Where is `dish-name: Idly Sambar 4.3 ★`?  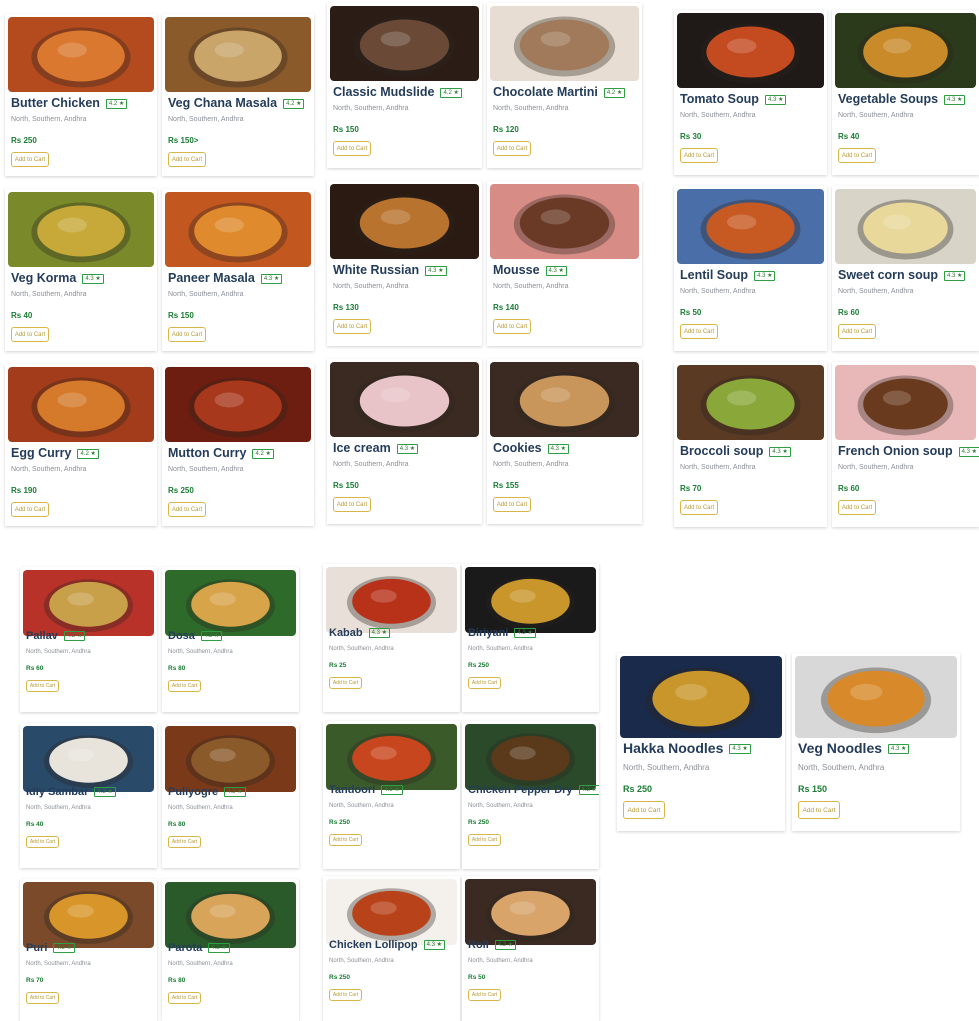
dish-name: Idly Sambar 4.3 ★ is located at coordinates (71, 792).